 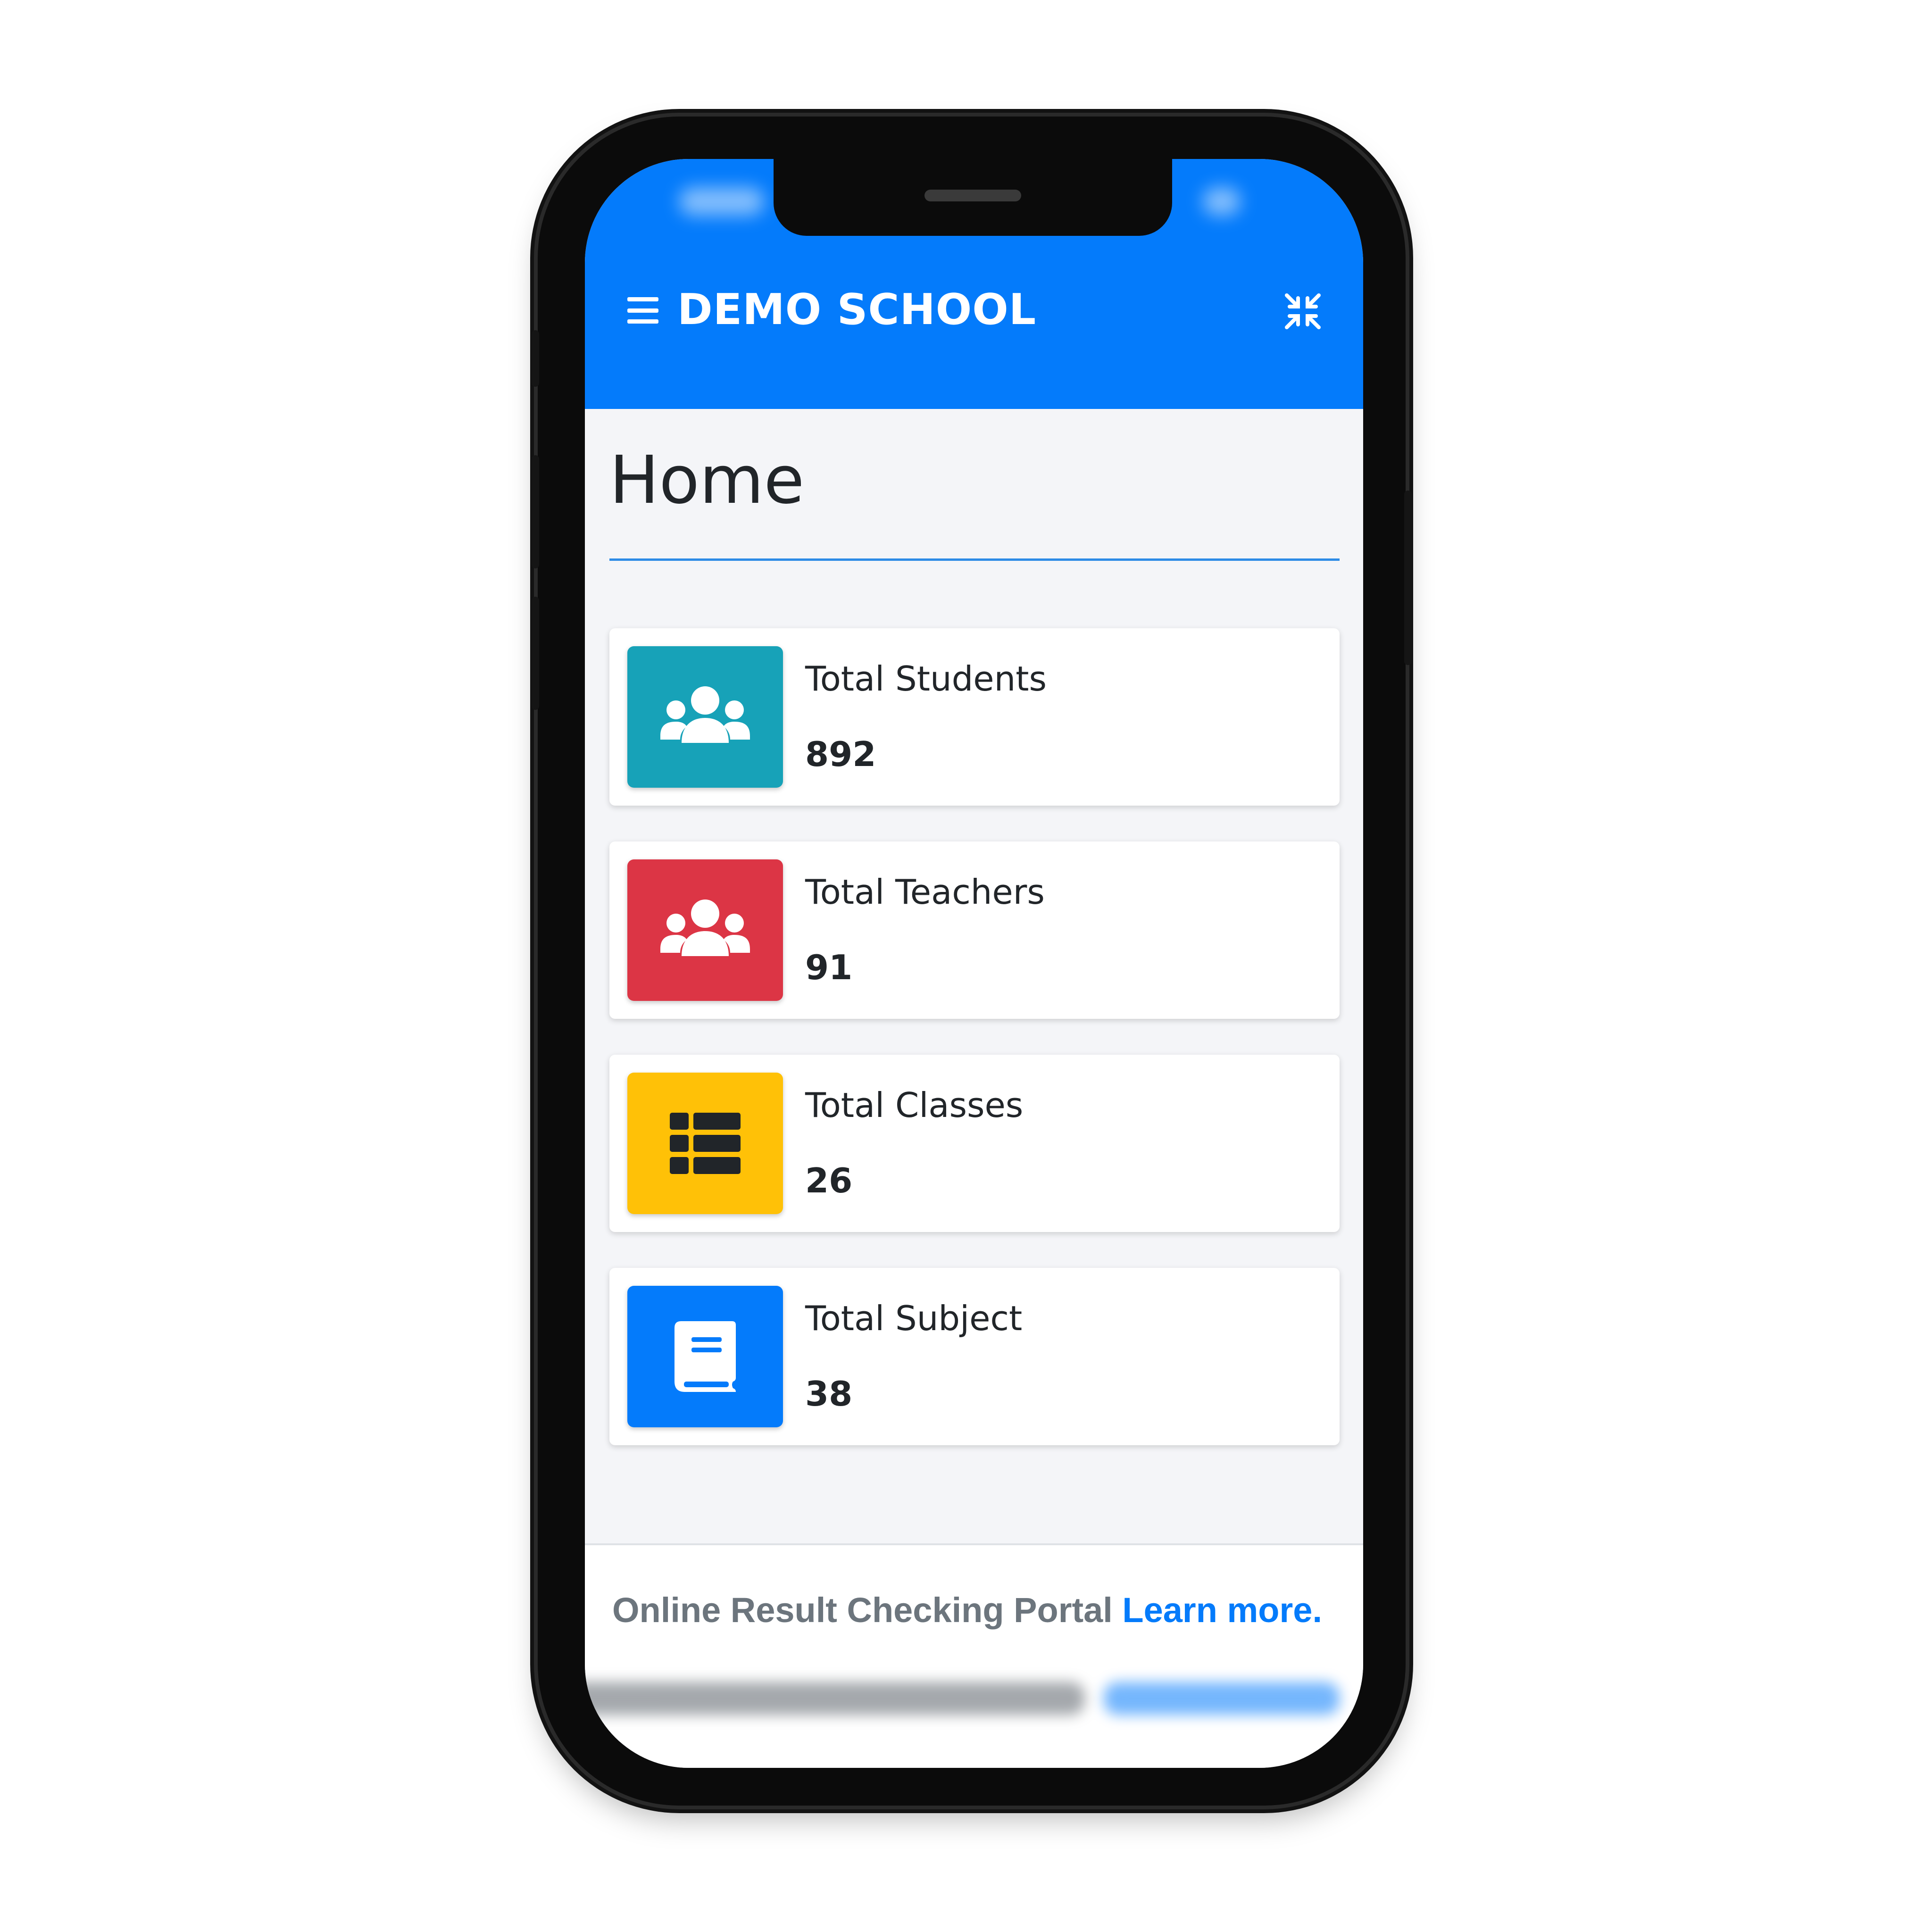 What do you see at coordinates (829, 1394) in the screenshot?
I see `stat-value: 38` at bounding box center [829, 1394].